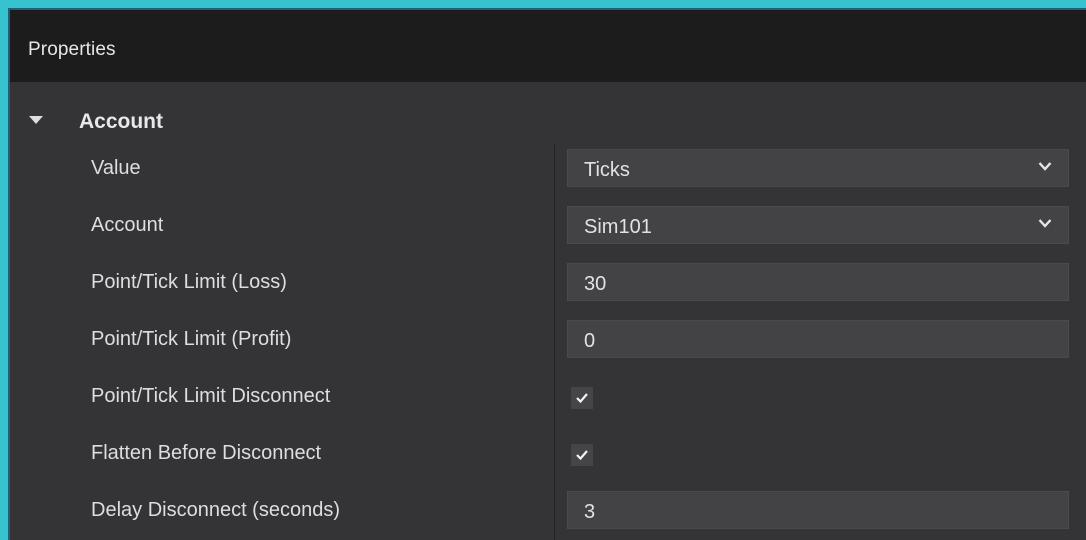 This screenshot has height=540, width=1086. I want to click on flatten-before-disconnect-checkbox, so click(582, 455).